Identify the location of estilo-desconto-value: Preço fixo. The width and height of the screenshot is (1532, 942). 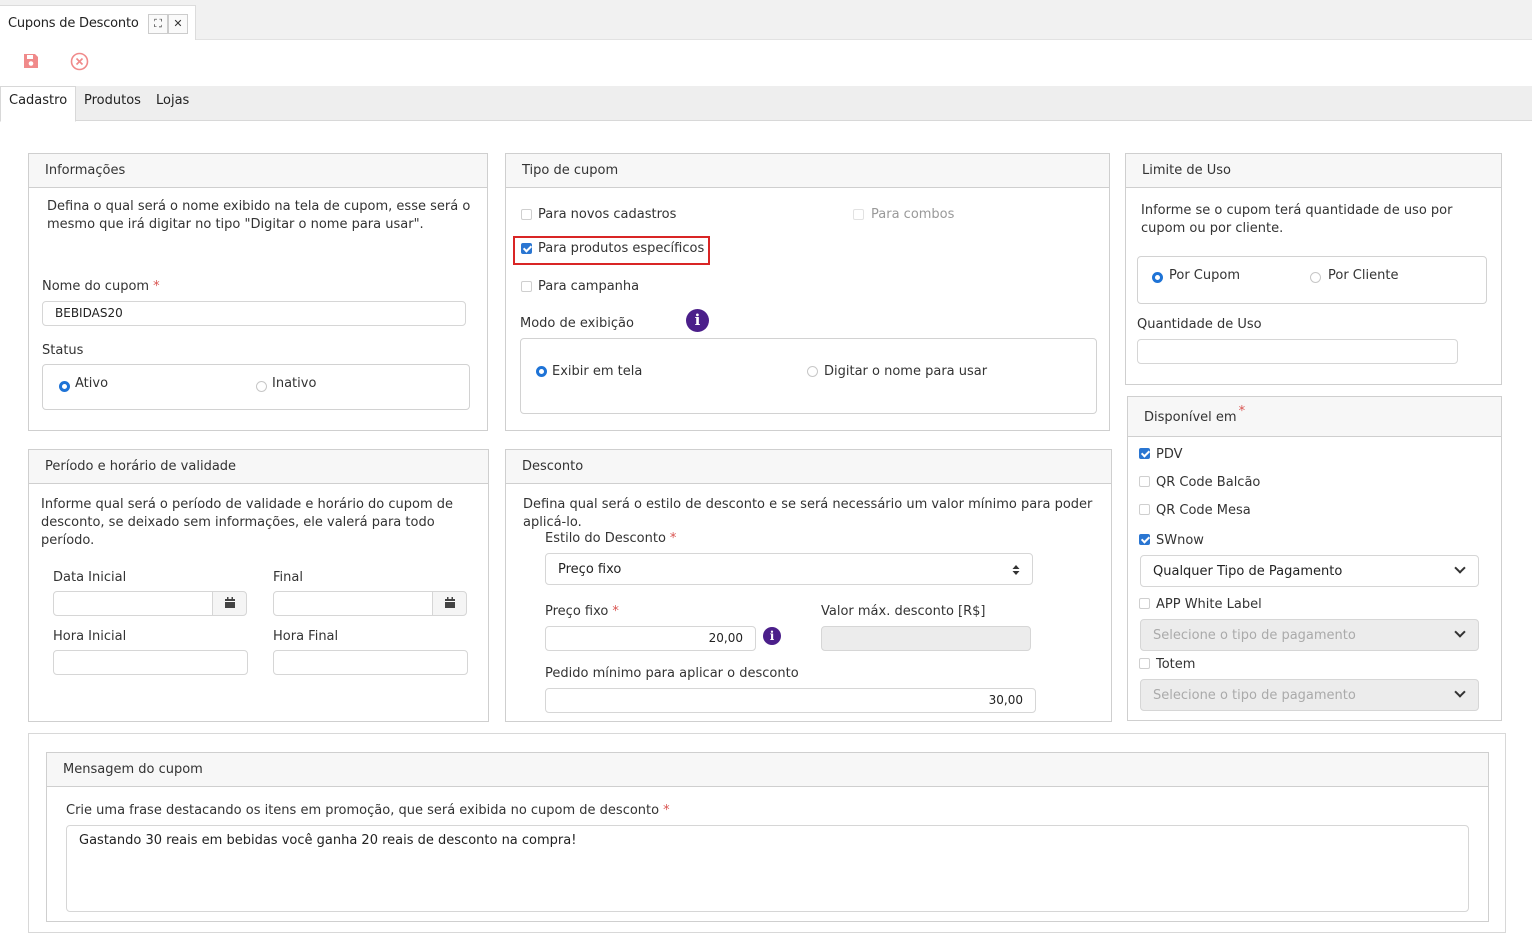
(590, 569).